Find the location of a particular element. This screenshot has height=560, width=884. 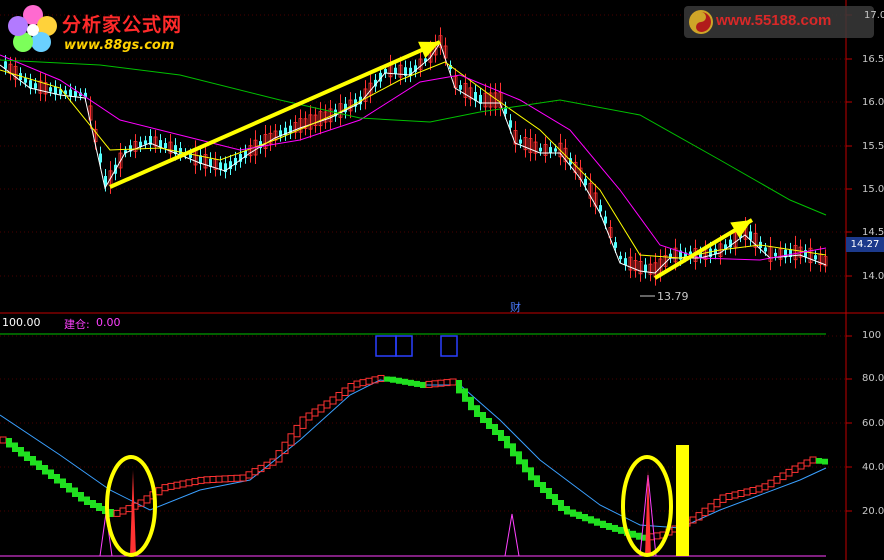

price-tick-17-0: 17.0 is located at coordinates (874, 15).